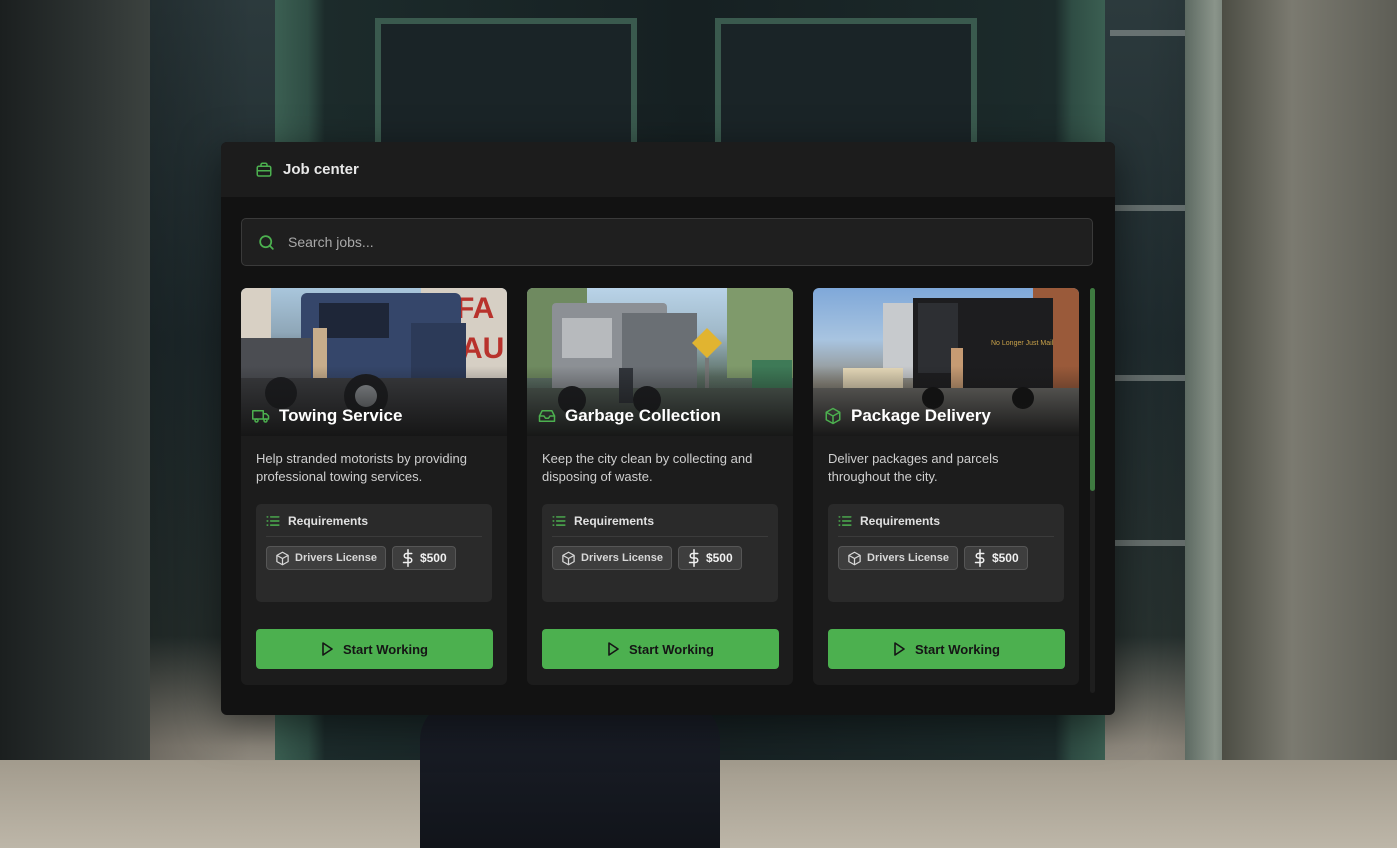 The width and height of the screenshot is (1397, 848). What do you see at coordinates (374, 362) in the screenshot?
I see `job-image-towing: FA AU Towing Service` at bounding box center [374, 362].